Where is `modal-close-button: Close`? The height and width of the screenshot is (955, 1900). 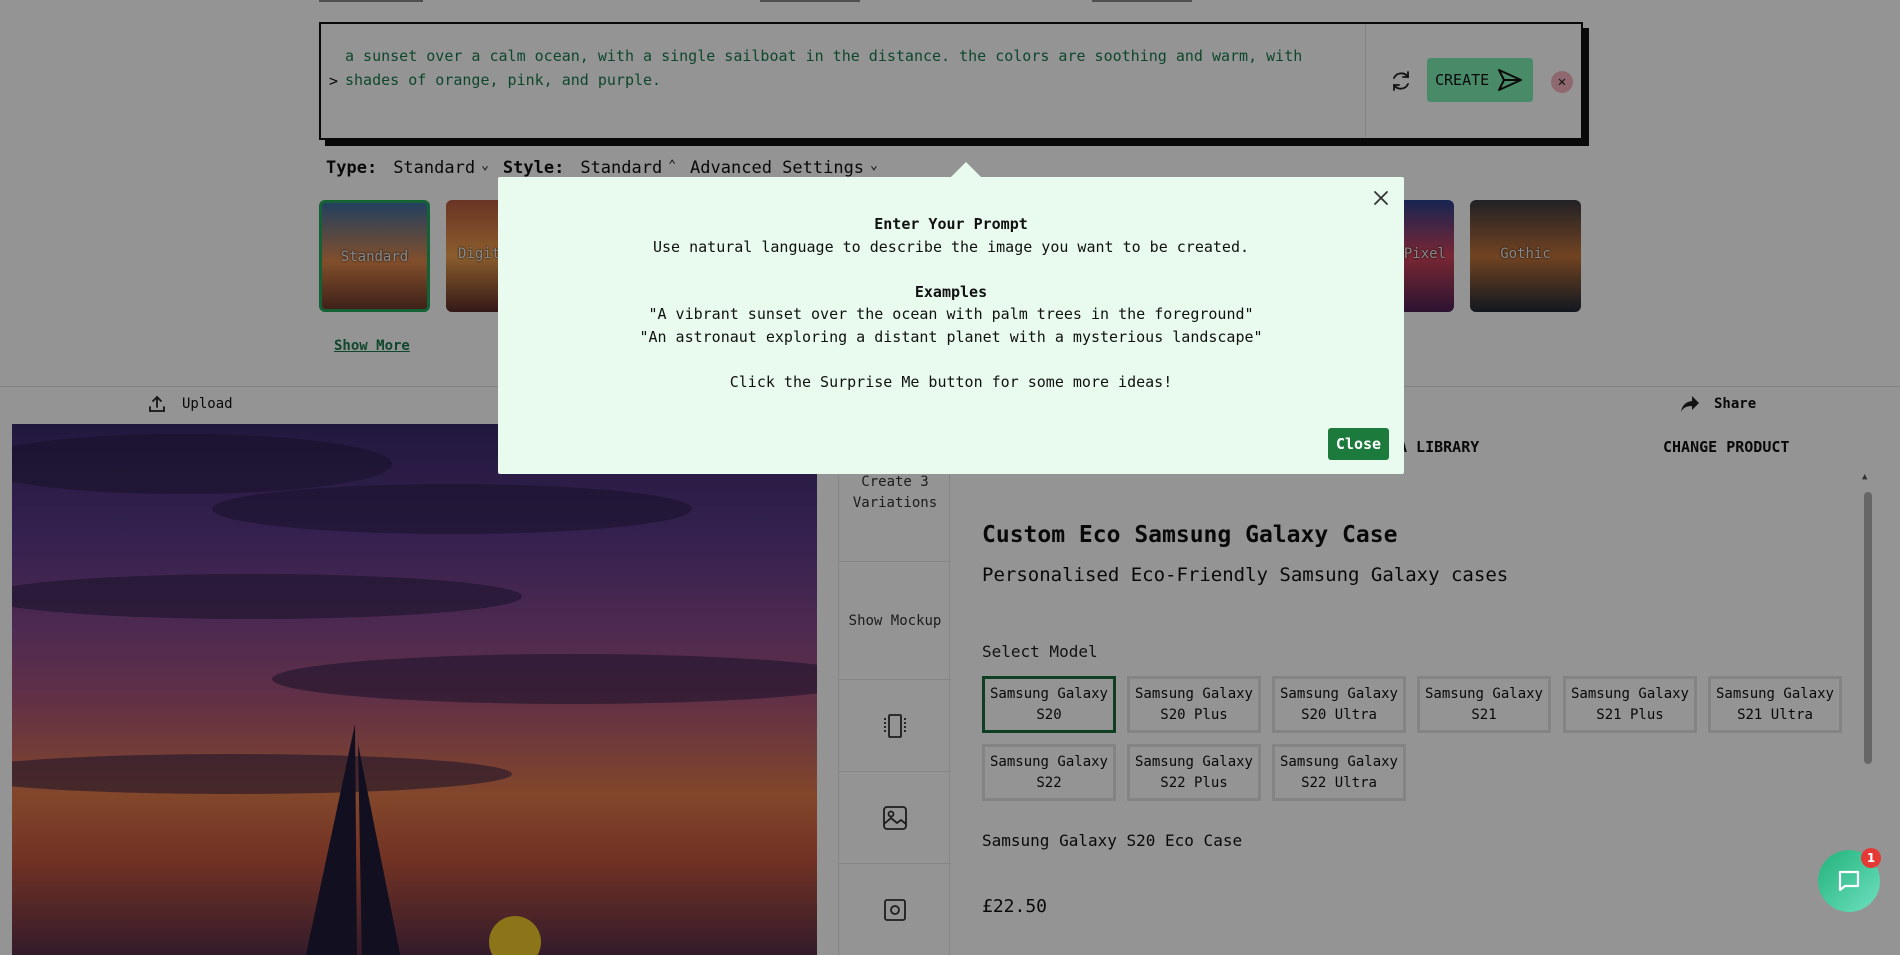
modal-close-button: Close is located at coordinates (1358, 444).